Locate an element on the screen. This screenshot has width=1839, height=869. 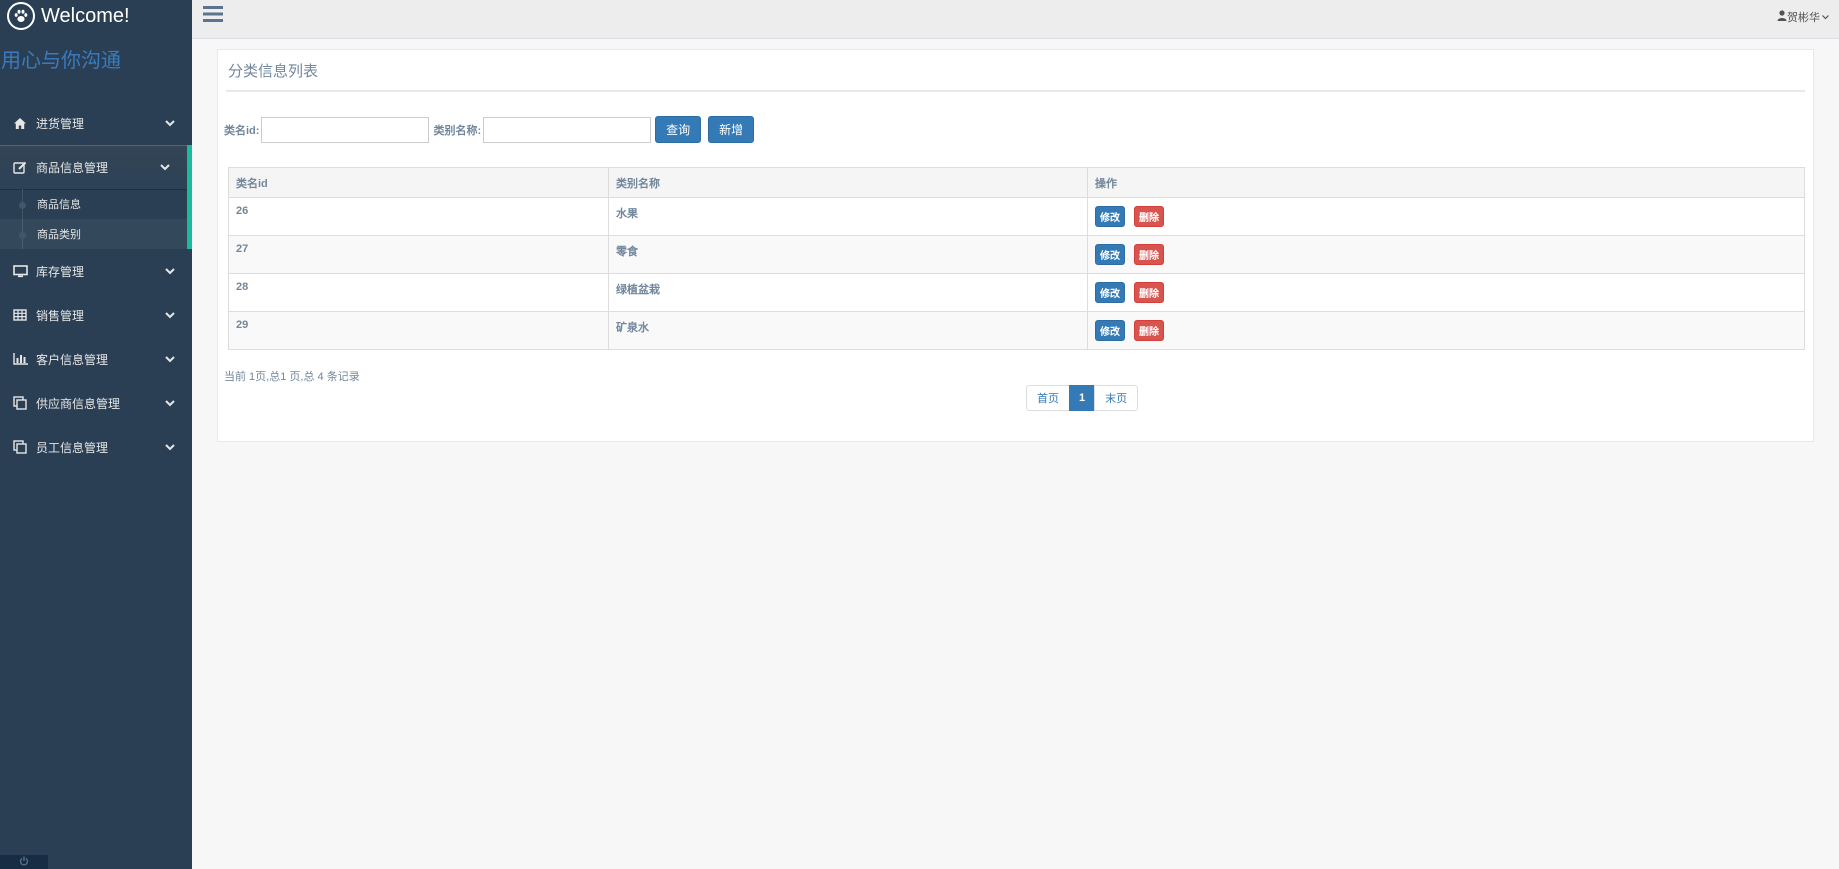
menu-toggle-icon is located at coordinates (213, 14).